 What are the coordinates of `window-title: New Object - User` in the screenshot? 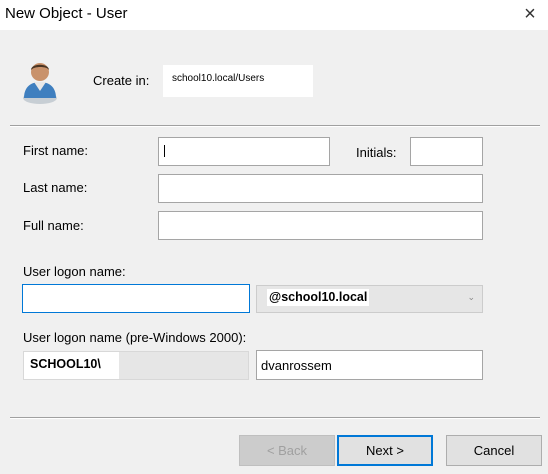 It's located at (66, 13).